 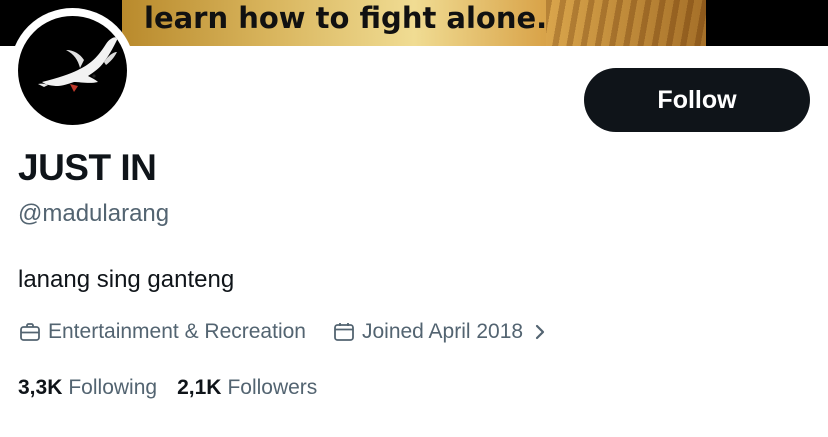 I want to click on avatar, so click(x=72, y=70).